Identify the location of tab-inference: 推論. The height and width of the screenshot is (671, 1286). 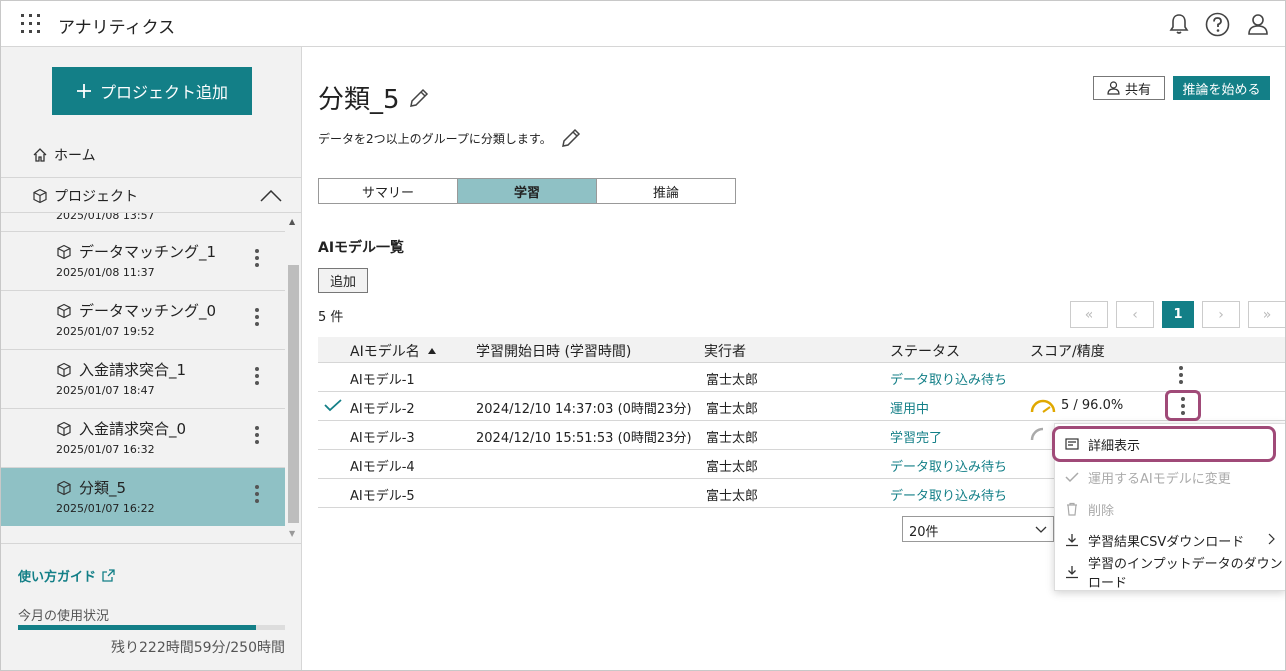
(666, 191).